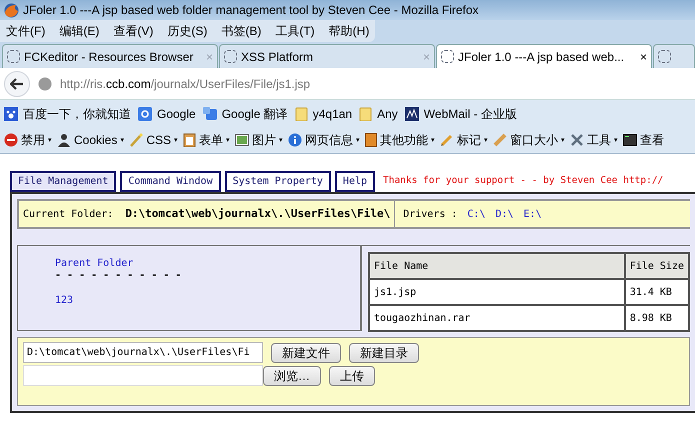 The height and width of the screenshot is (440, 695). I want to click on toolbar-menu: 表单, so click(211, 140).